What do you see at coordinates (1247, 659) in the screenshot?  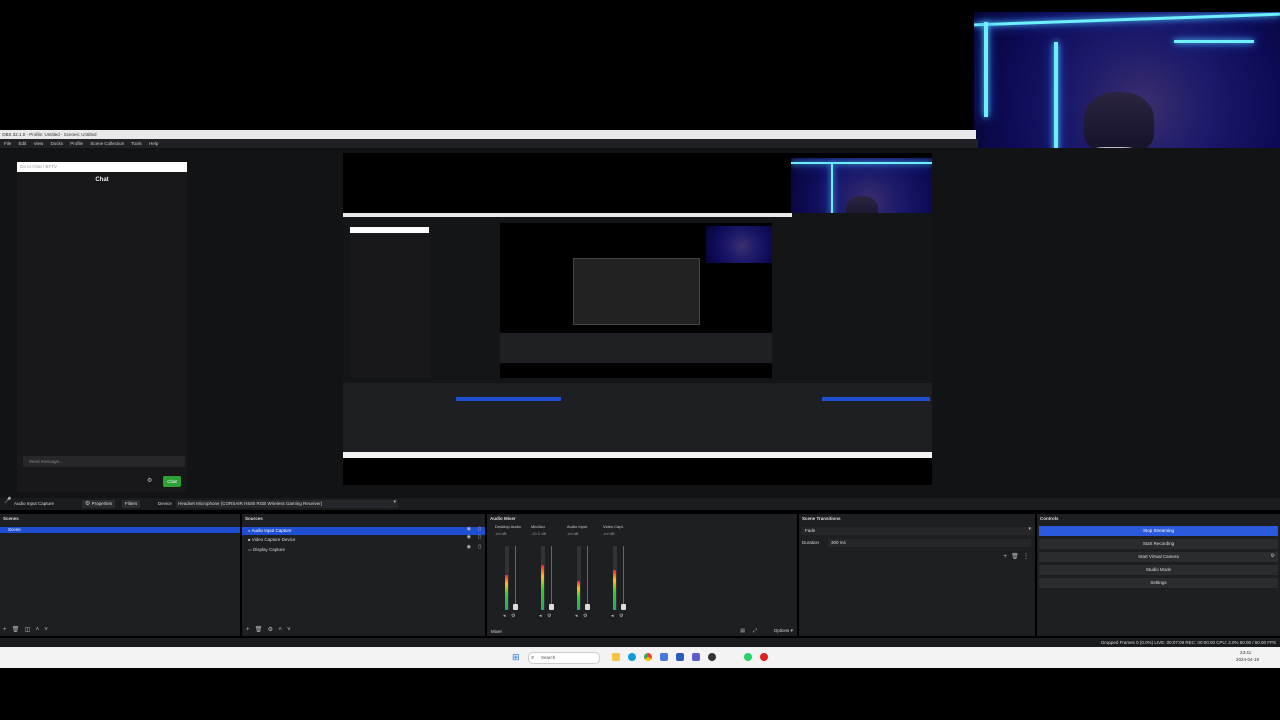 I see `clock-date: 2024-04-19` at bounding box center [1247, 659].